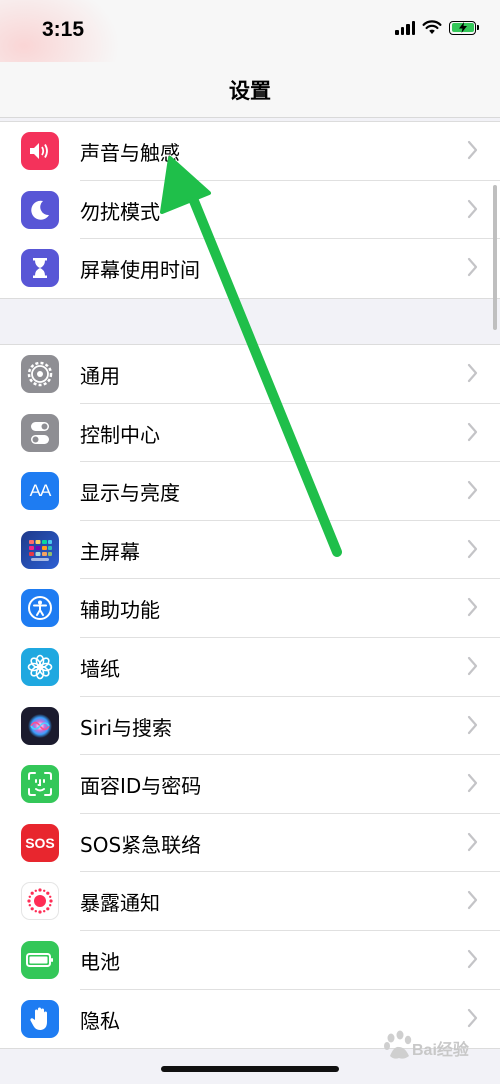 This screenshot has width=500, height=1084. What do you see at coordinates (40, 608) in the screenshot?
I see `accessibility-icon` at bounding box center [40, 608].